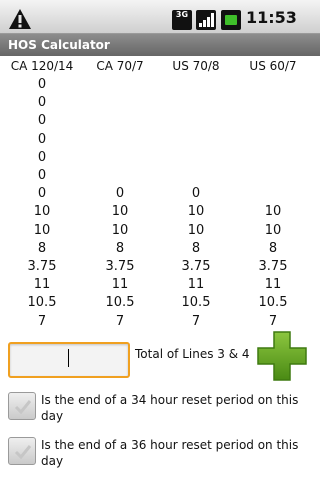  What do you see at coordinates (59, 45) in the screenshot?
I see `app-title: HOS Calculator` at bounding box center [59, 45].